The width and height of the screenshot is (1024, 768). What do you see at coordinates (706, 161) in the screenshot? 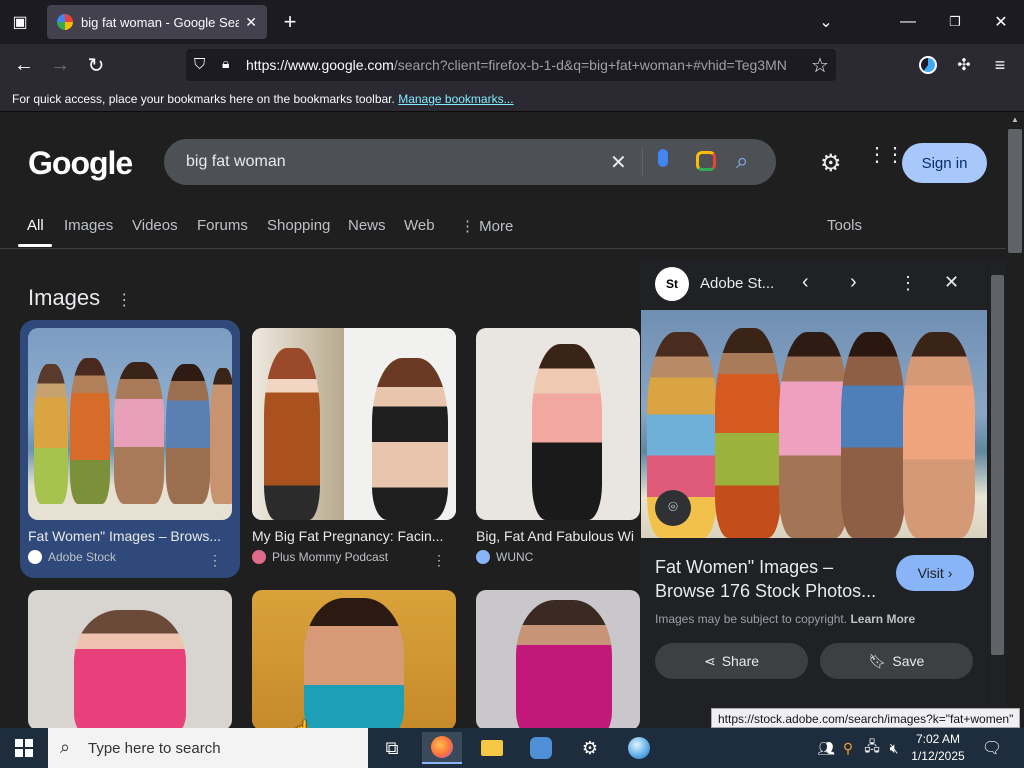
I see `google-lens-icon` at bounding box center [706, 161].